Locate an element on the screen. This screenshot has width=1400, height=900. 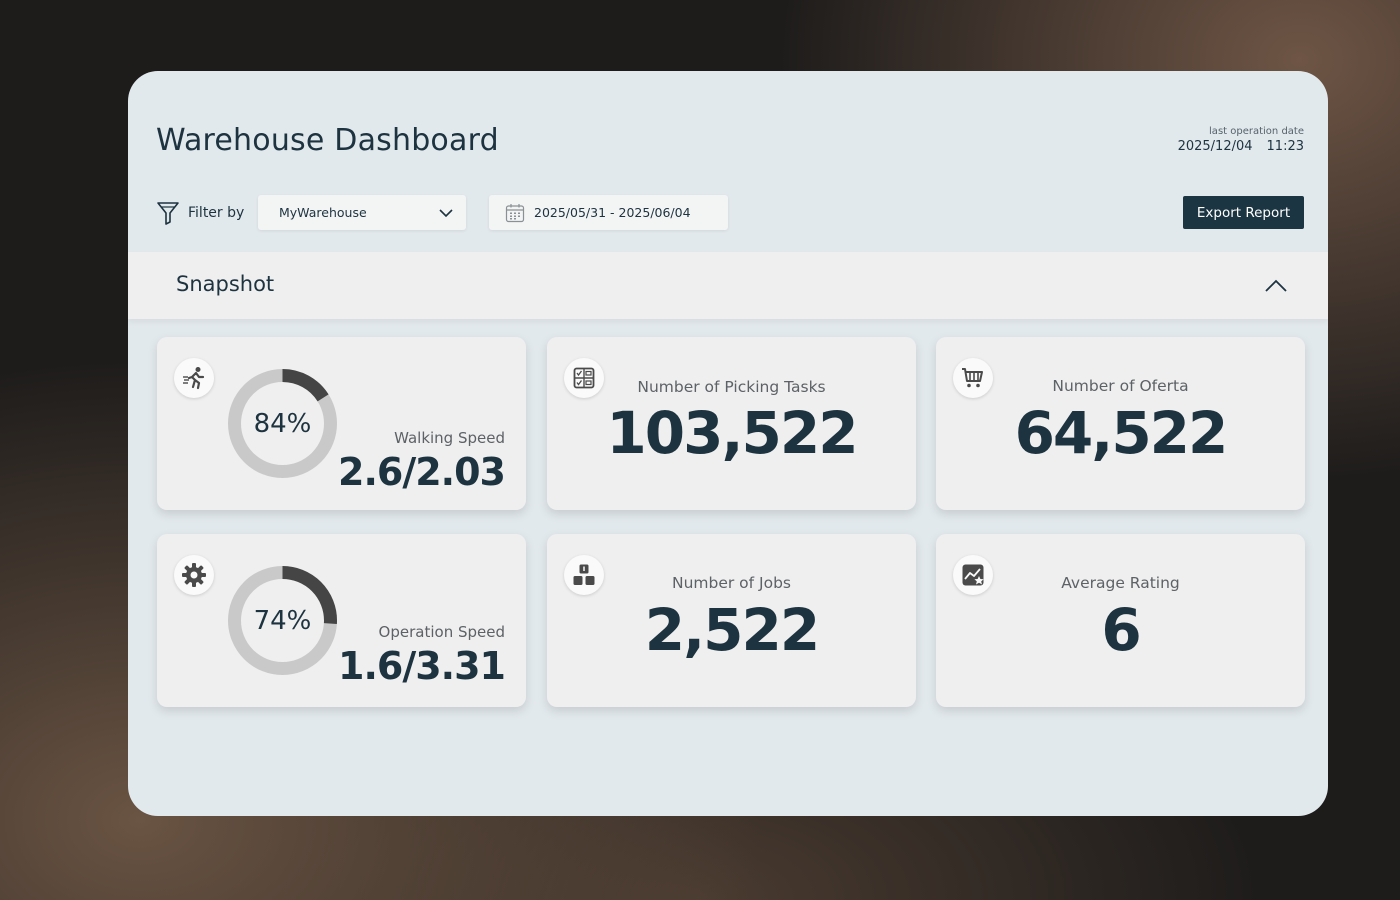
chevron-down-icon is located at coordinates (446, 212).